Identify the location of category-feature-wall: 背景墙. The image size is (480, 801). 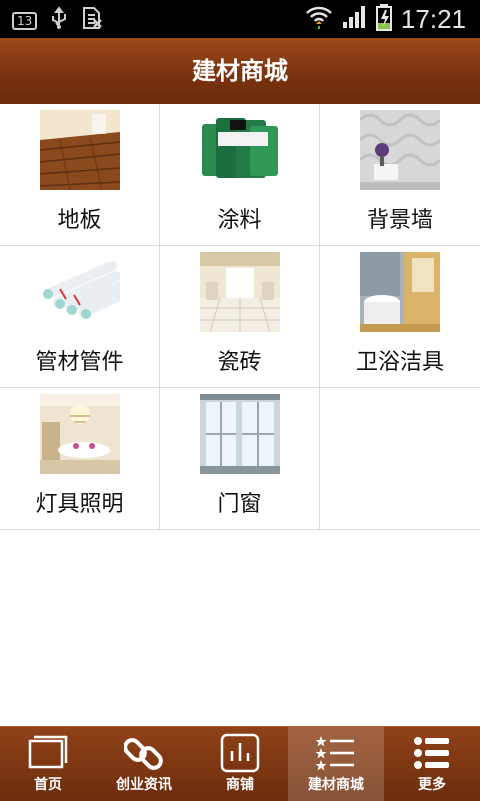
(400, 174).